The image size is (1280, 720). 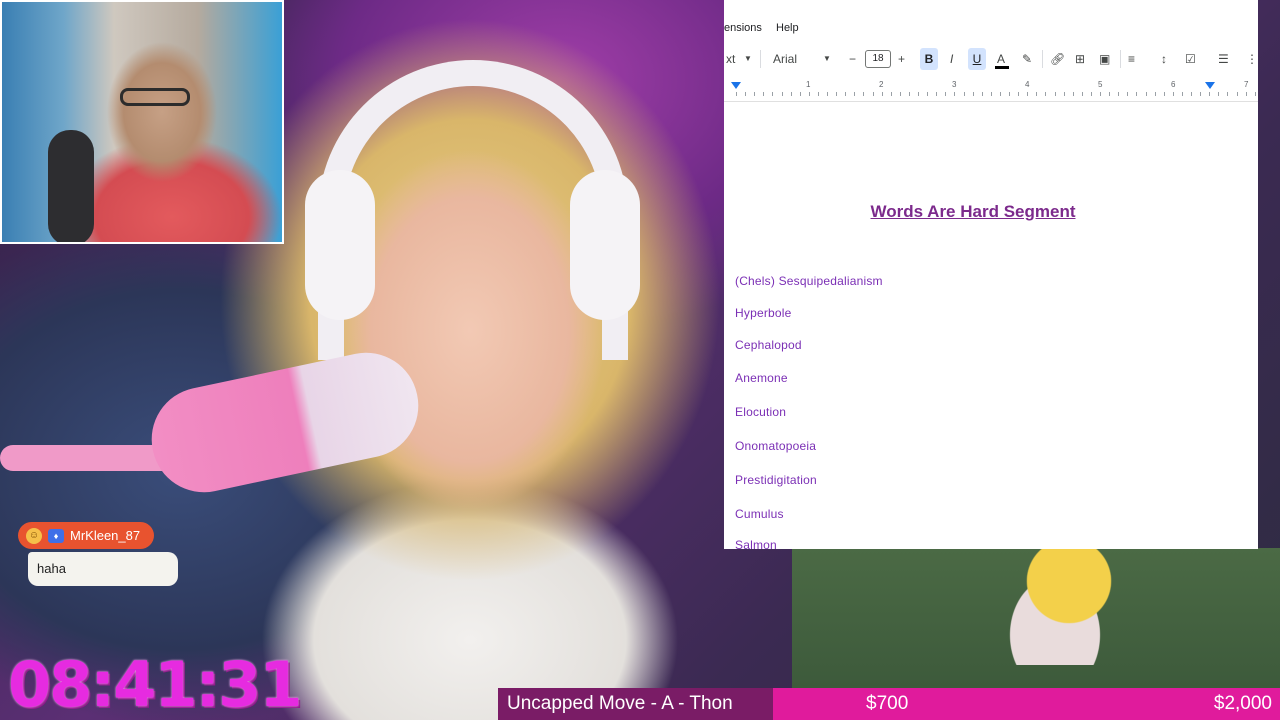 What do you see at coordinates (736, 85) in the screenshot?
I see `left-indent-marker` at bounding box center [736, 85].